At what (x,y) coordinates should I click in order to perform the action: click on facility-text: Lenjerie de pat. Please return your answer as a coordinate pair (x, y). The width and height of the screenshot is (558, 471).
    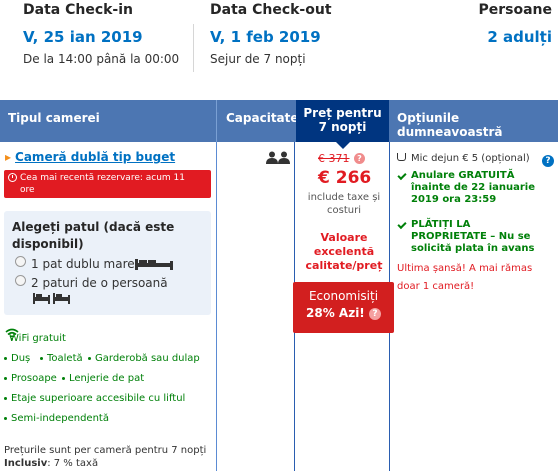
    Looking at the image, I should click on (107, 378).